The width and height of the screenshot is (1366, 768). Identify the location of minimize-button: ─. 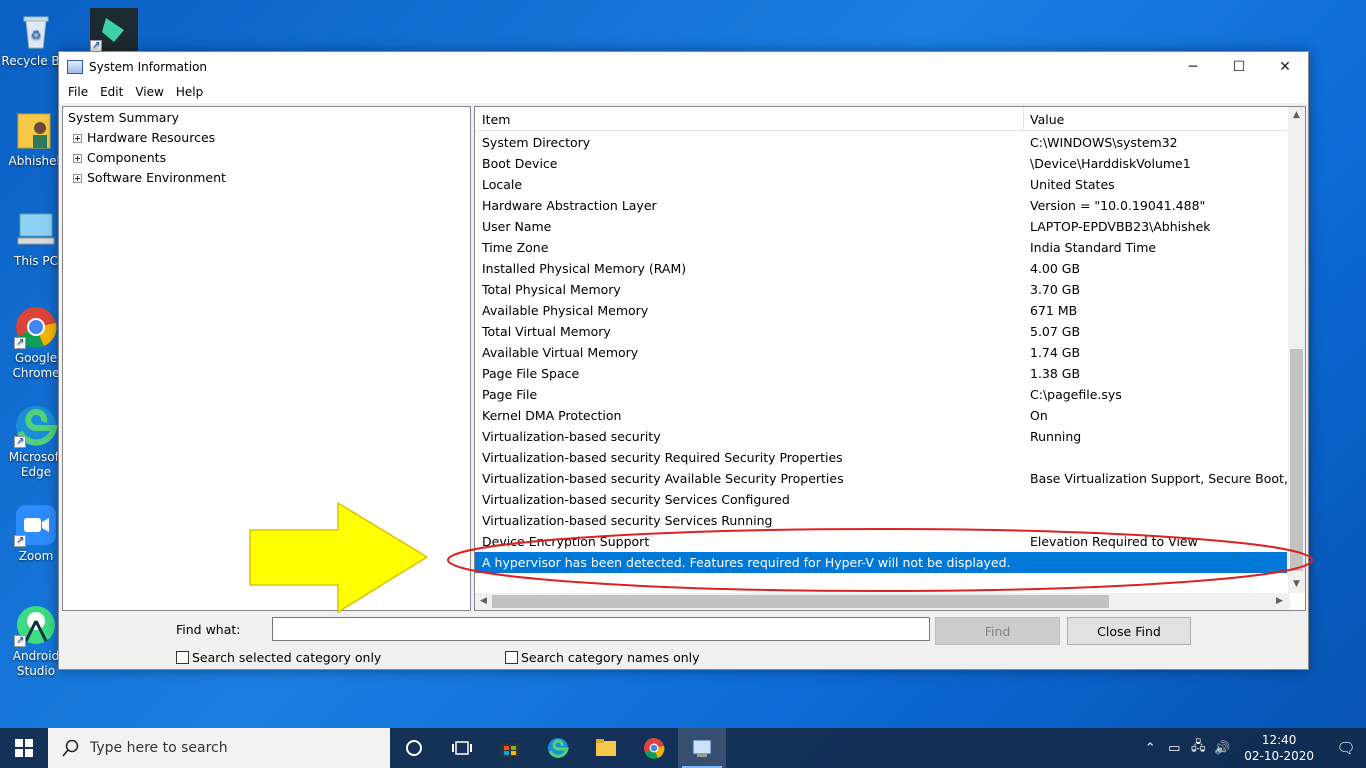
(1193, 66).